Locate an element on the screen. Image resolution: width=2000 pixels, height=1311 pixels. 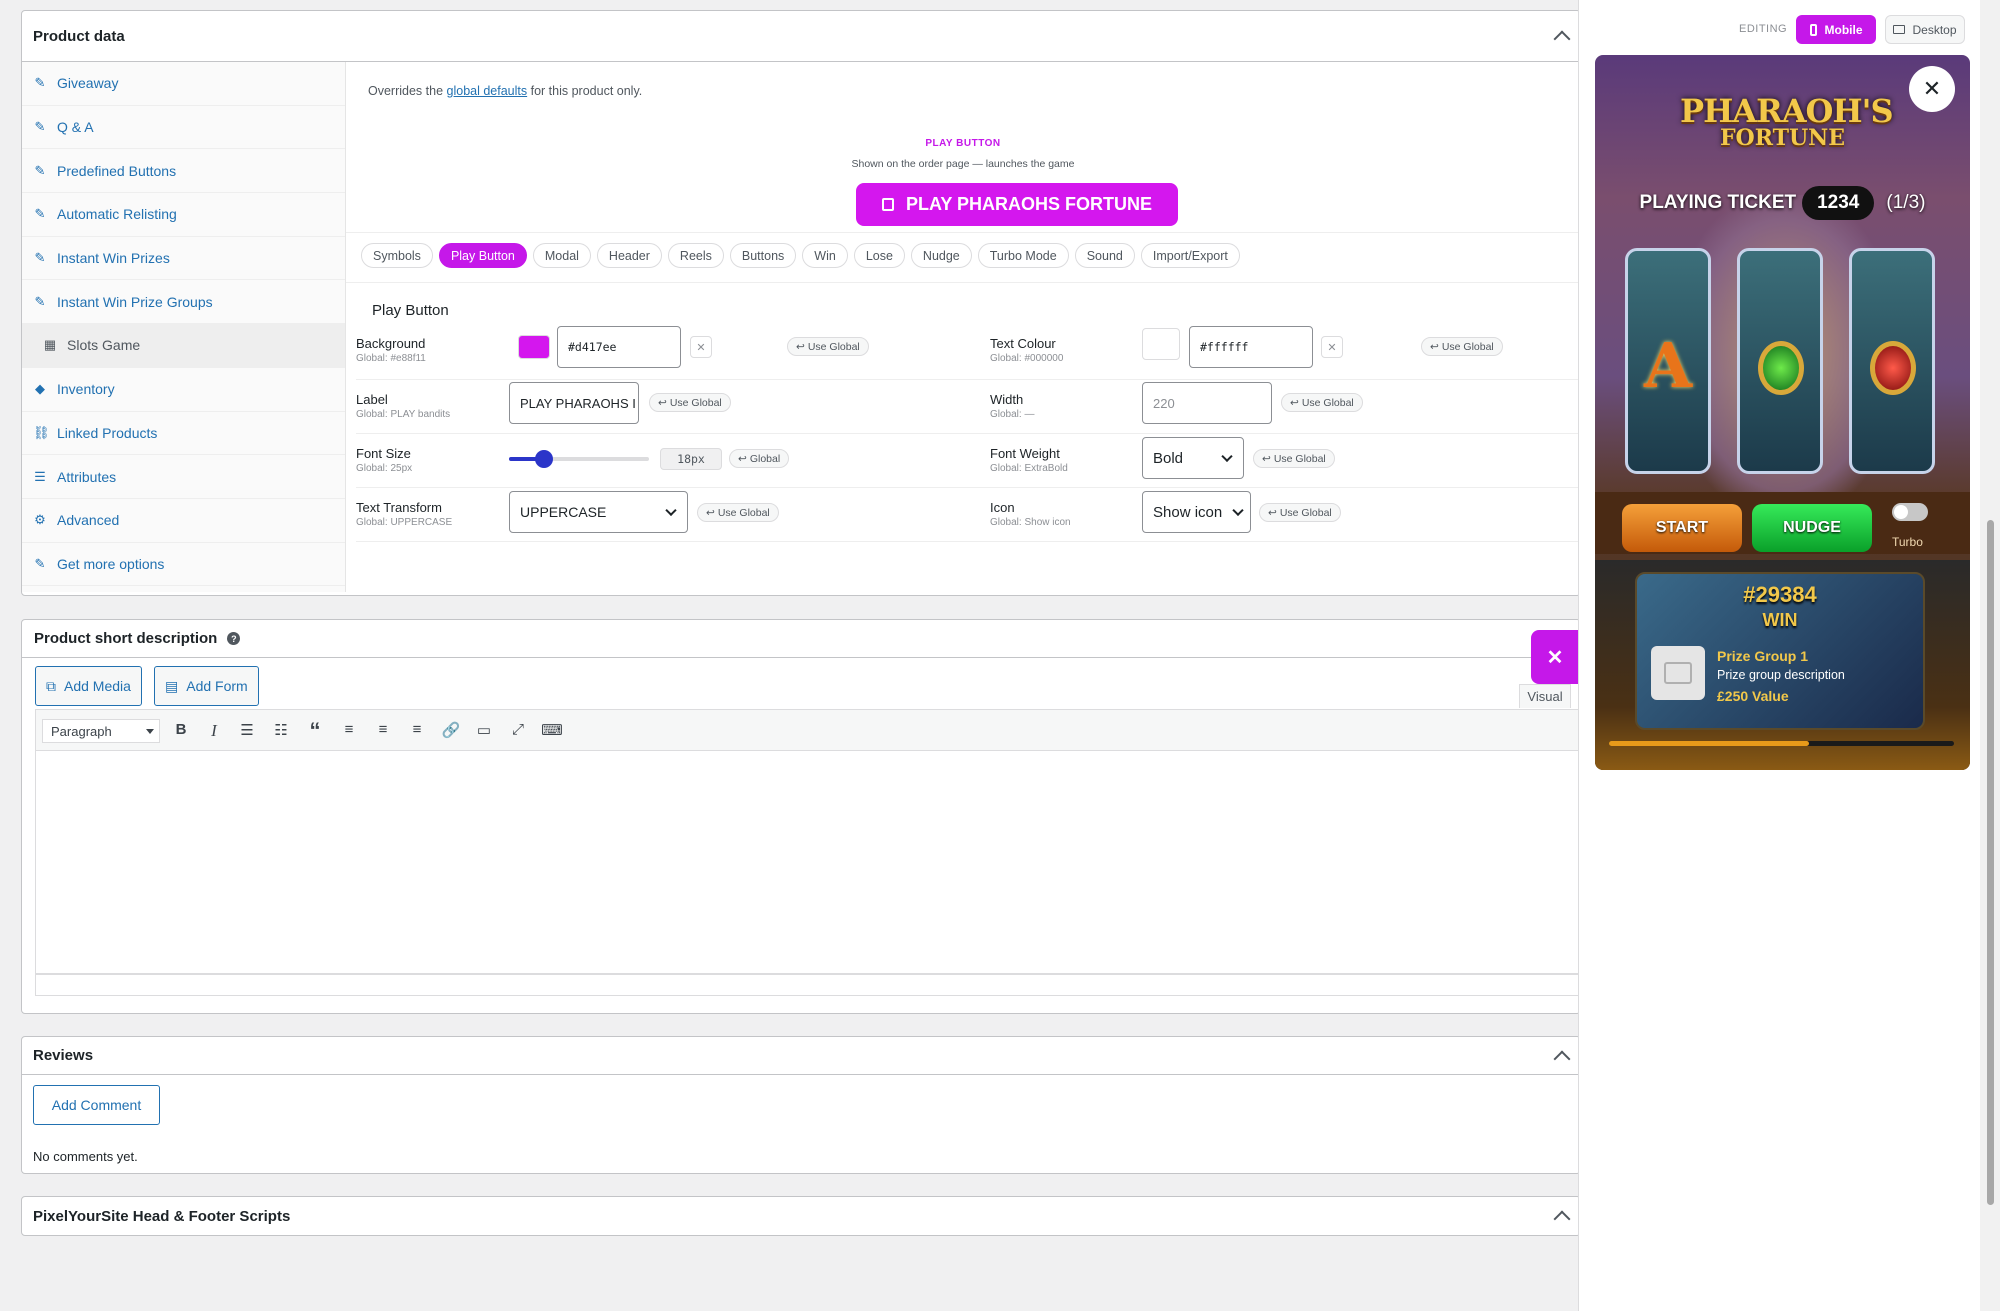
sidebar-item: ✎ Instant Win Prize Groups is located at coordinates (183, 302).